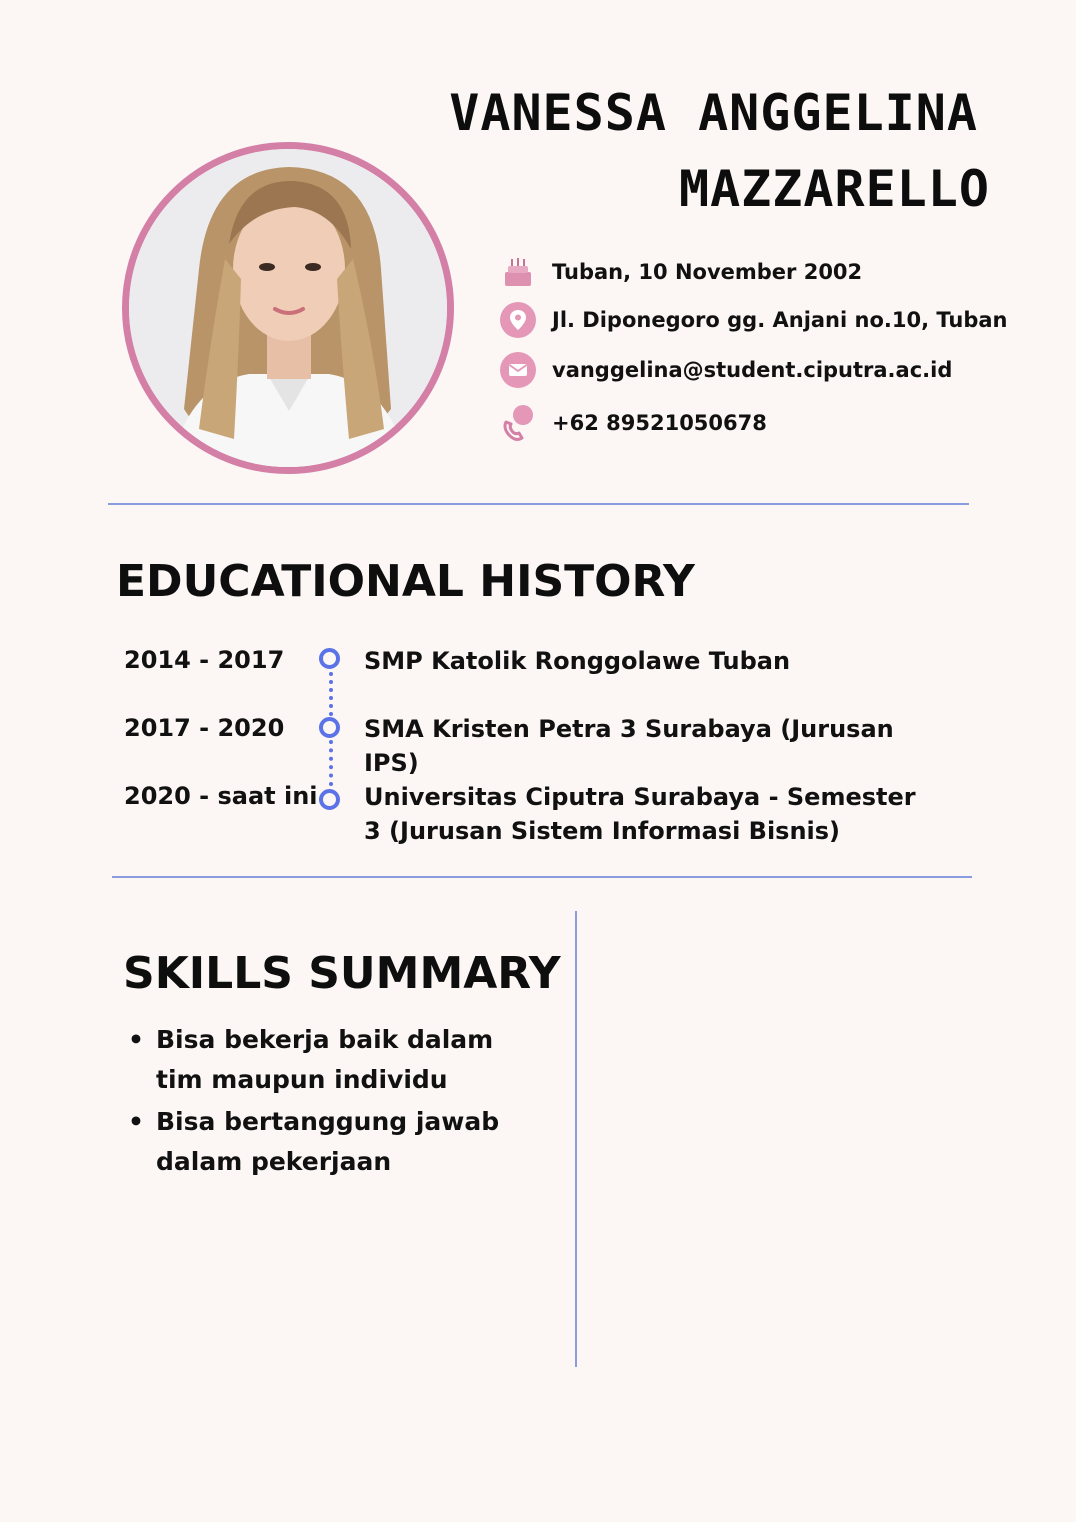  Describe the element at coordinates (577, 661) in the screenshot. I see `edu-school-1: SMP Katolik Ronggolawe Tuban` at that location.